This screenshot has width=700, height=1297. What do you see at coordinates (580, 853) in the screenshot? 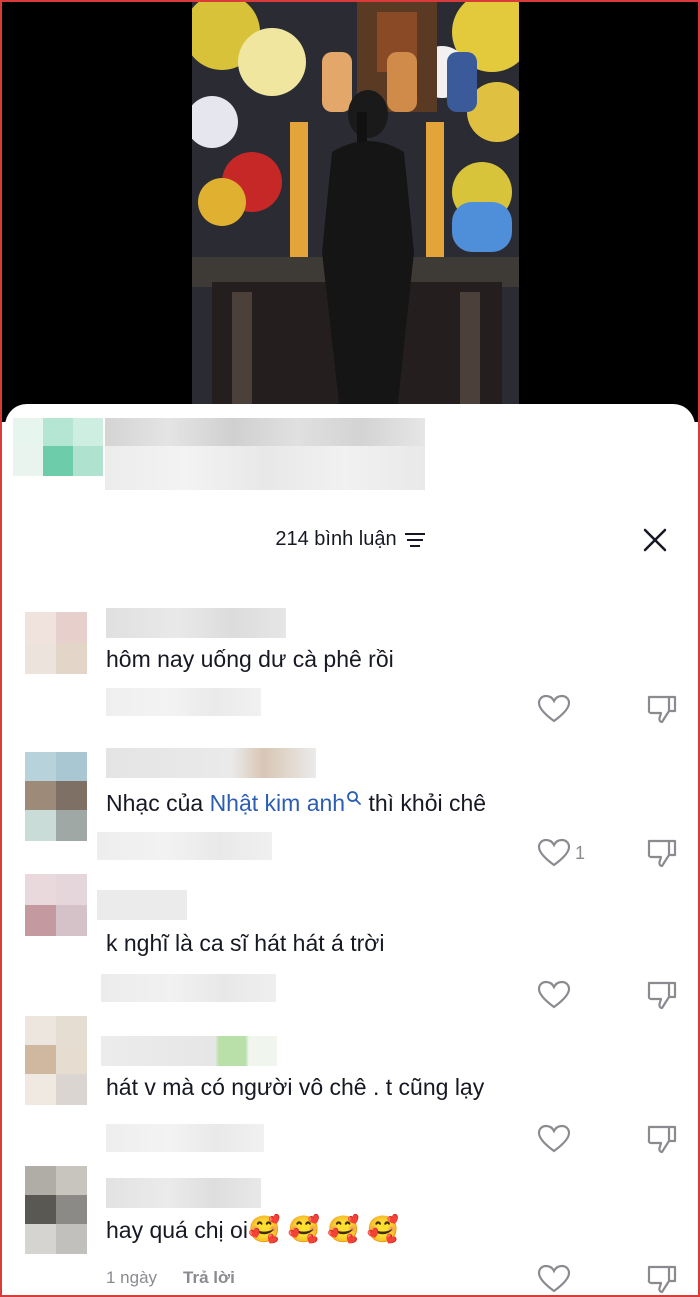
I see `like-count: 1` at bounding box center [580, 853].